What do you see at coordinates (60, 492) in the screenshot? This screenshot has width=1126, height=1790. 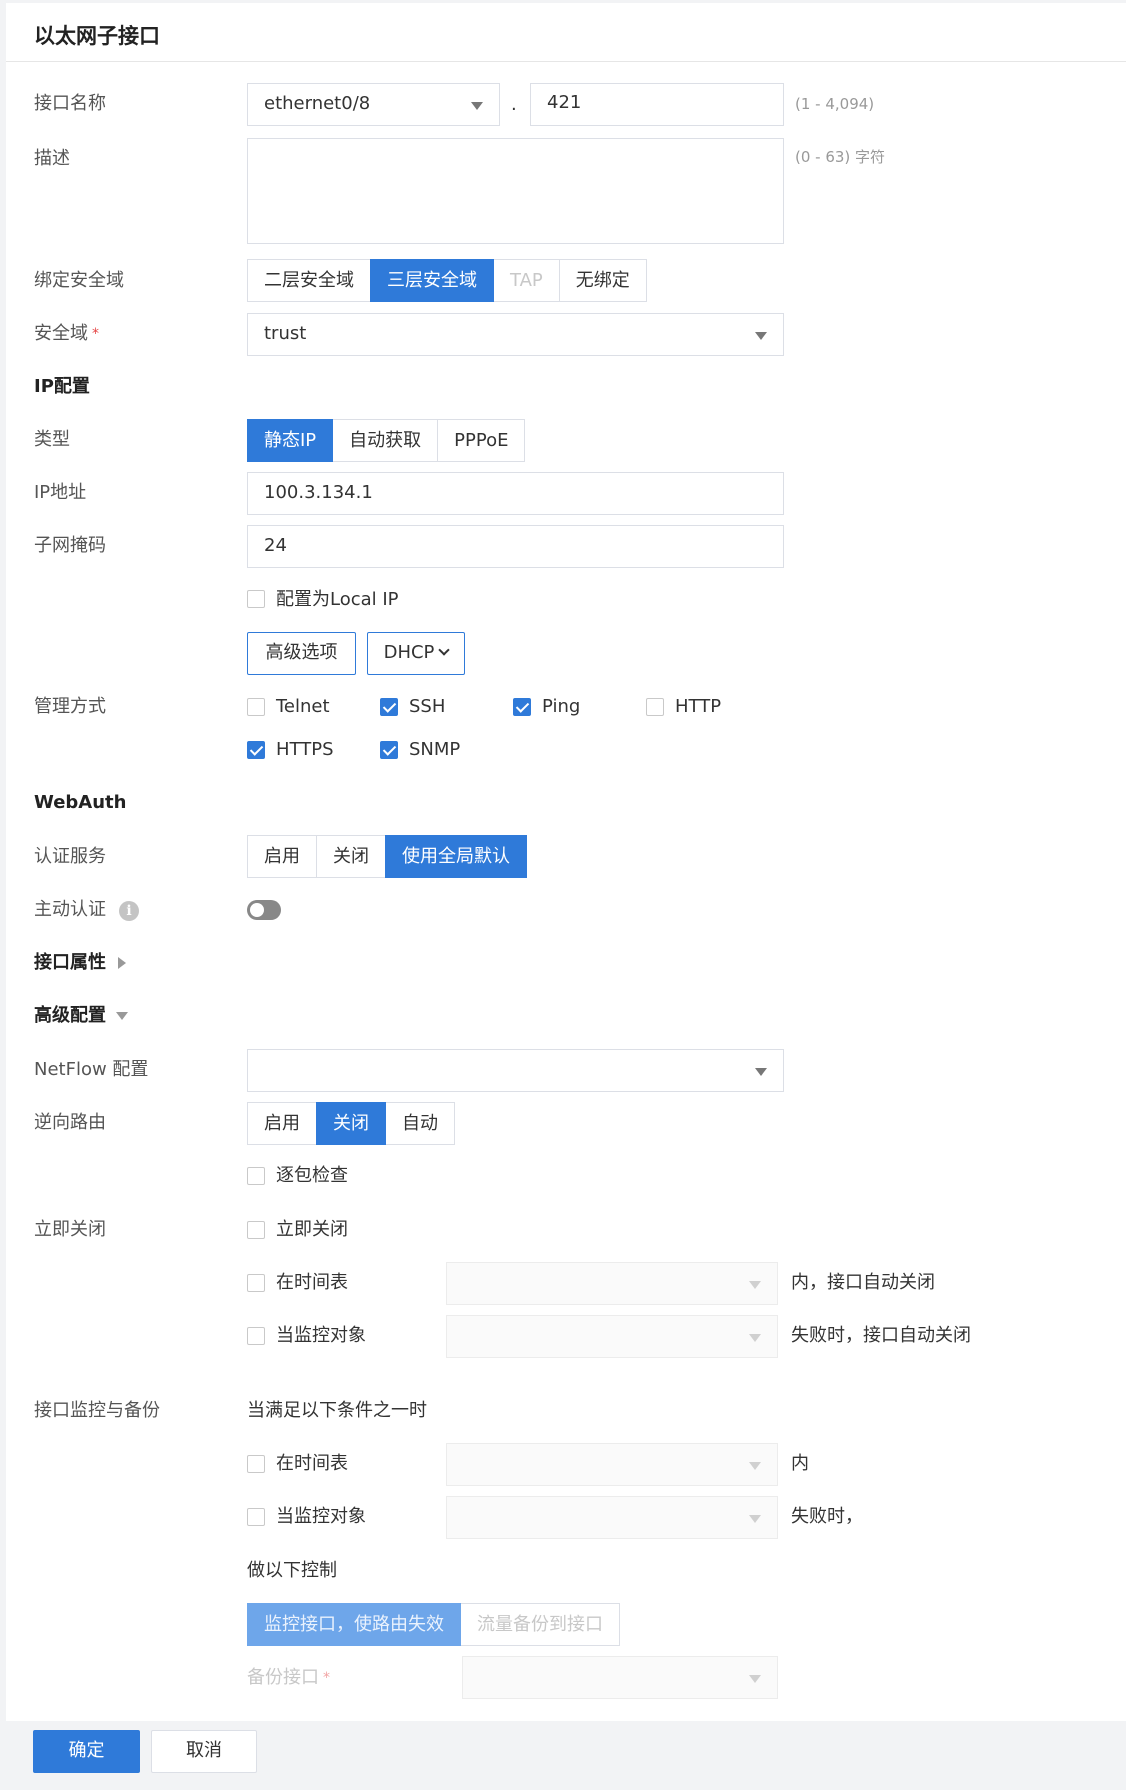 I see `ip-address-label: IP地址` at bounding box center [60, 492].